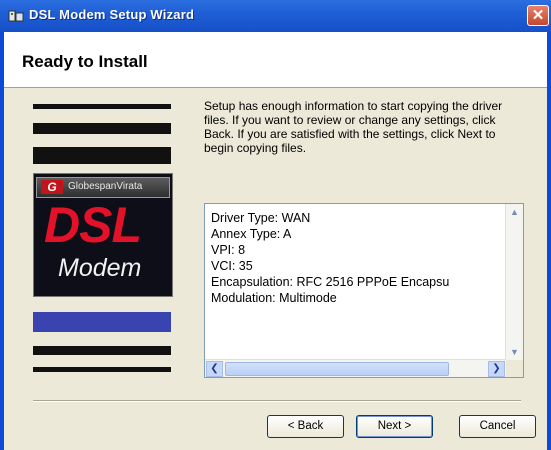 This screenshot has width=551, height=450. I want to click on brand-logo-icon: G, so click(52, 187).